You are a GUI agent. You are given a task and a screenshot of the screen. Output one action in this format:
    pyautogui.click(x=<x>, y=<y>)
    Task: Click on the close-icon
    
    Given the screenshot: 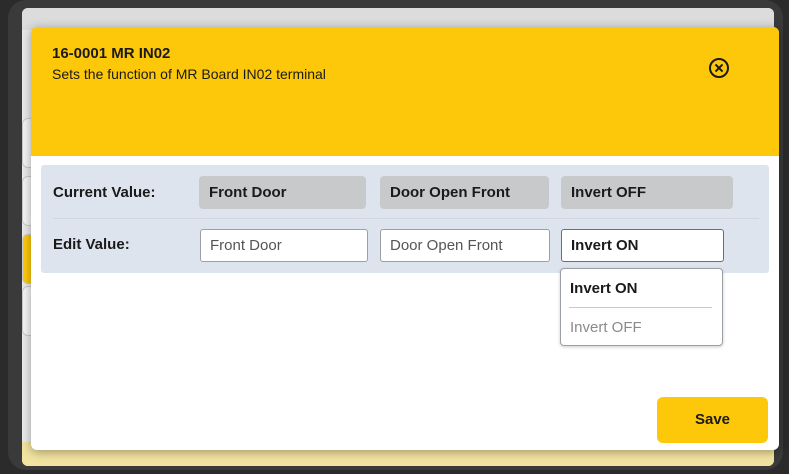 What is the action you would take?
    pyautogui.click(x=719, y=68)
    